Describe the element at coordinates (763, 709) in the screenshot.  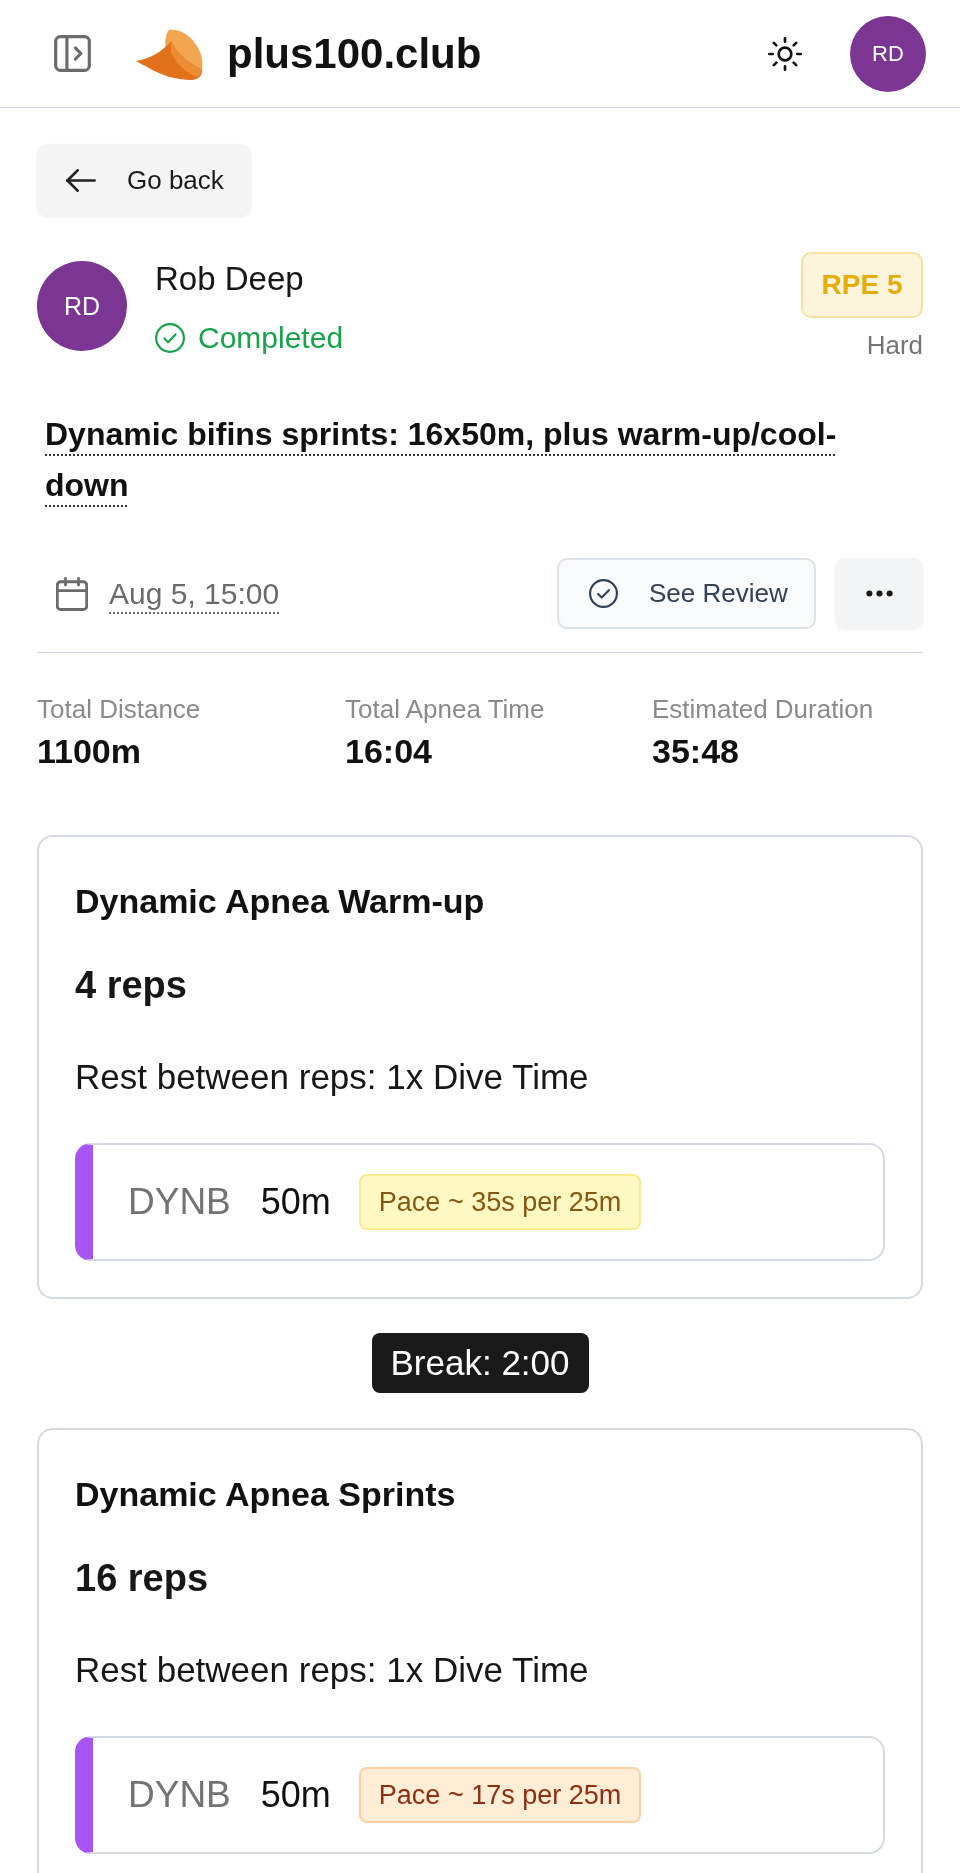
I see `stat-label: Estimated Duration` at that location.